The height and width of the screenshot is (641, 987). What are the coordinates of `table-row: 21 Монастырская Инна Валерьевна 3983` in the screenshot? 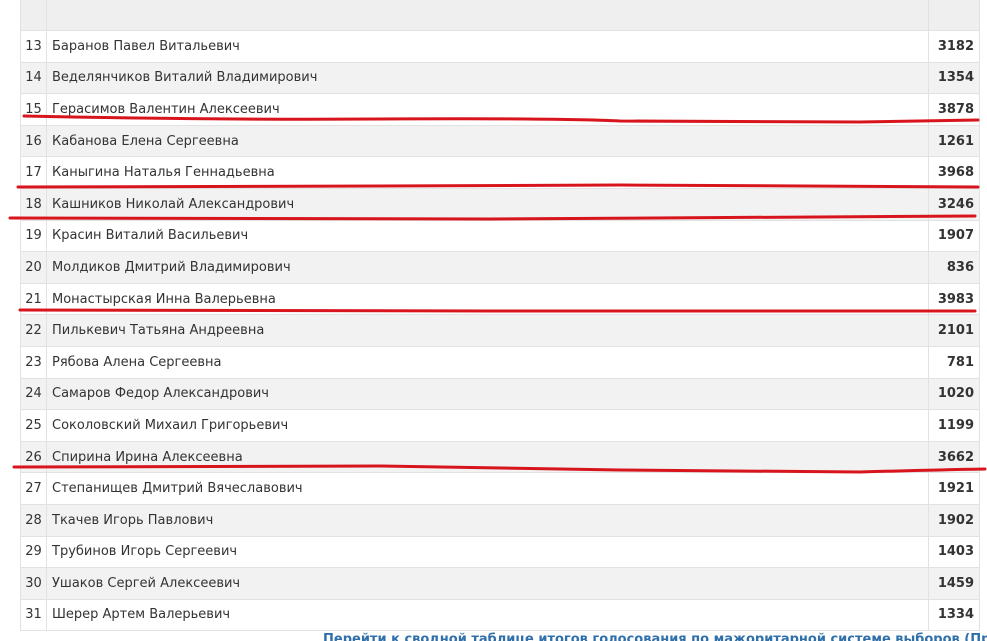 It's located at (500, 299).